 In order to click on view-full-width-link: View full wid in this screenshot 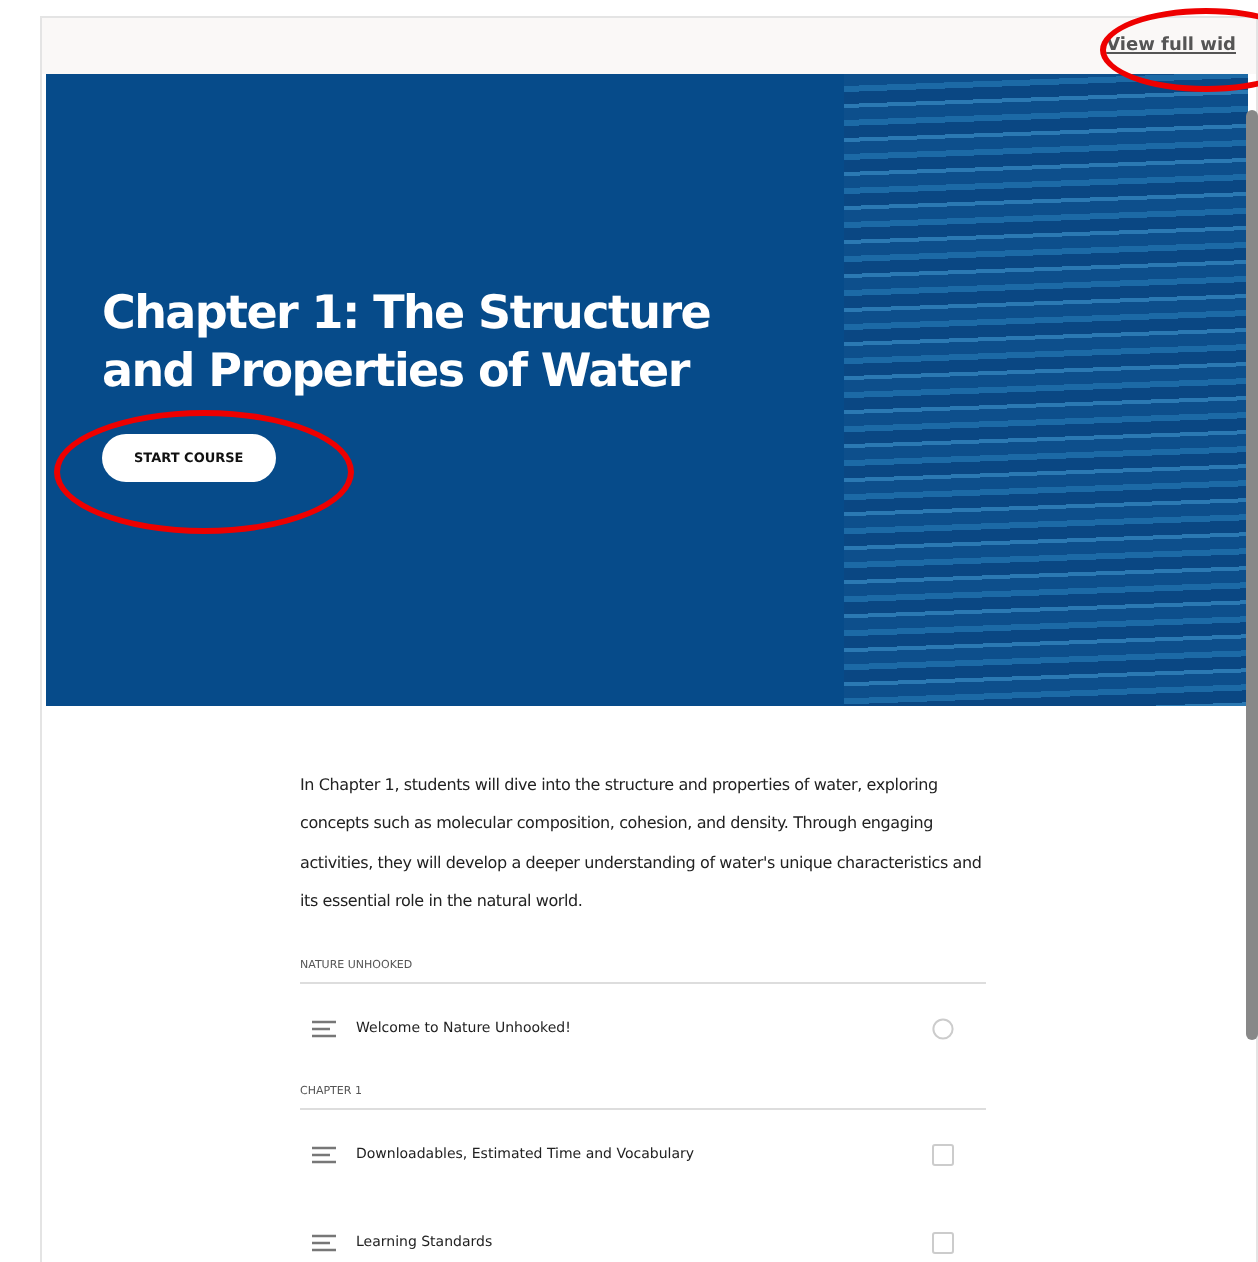, I will do `click(1171, 46)`.